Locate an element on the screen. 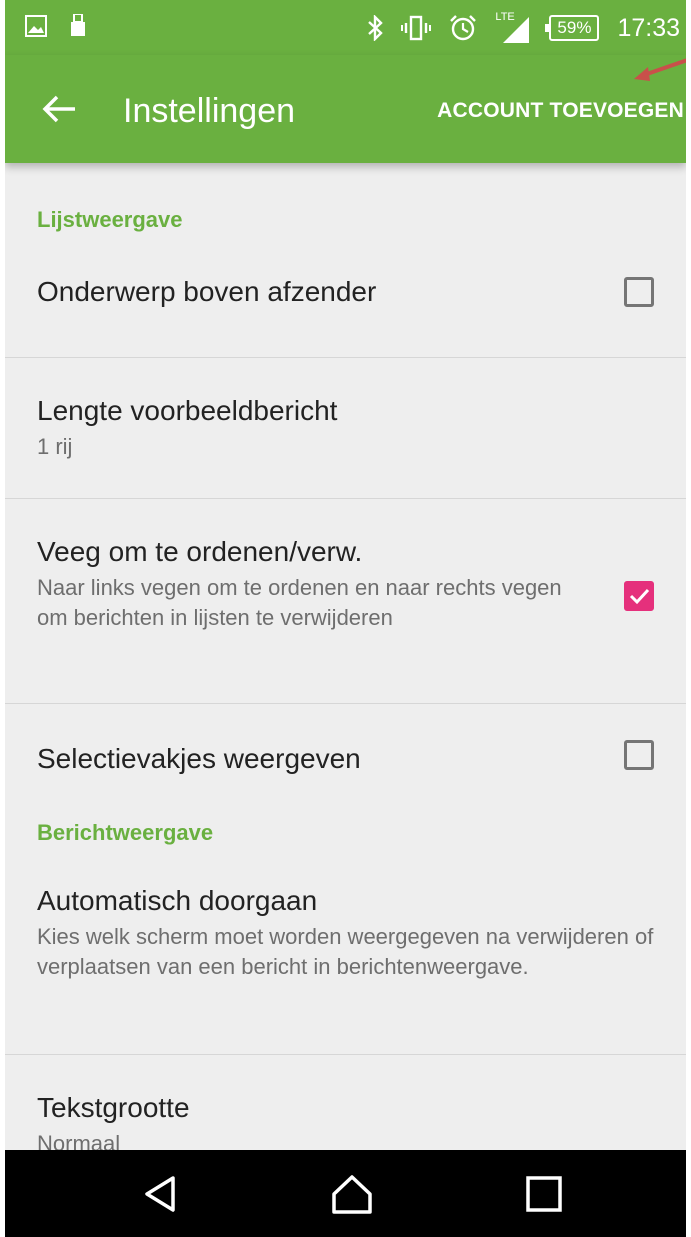 The height and width of the screenshot is (1237, 691). vibrate-icon is located at coordinates (416, 28).